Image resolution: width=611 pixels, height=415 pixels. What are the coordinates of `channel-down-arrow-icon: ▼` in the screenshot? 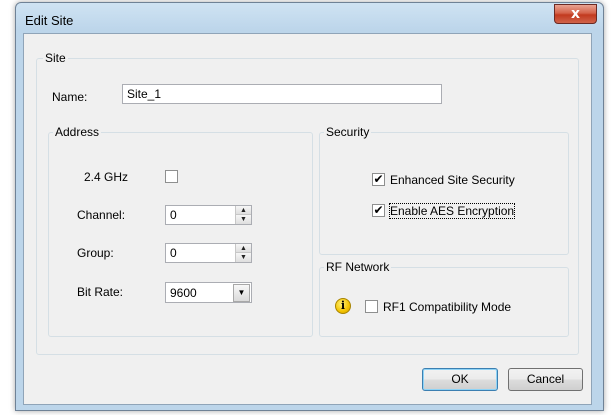 It's located at (243, 219).